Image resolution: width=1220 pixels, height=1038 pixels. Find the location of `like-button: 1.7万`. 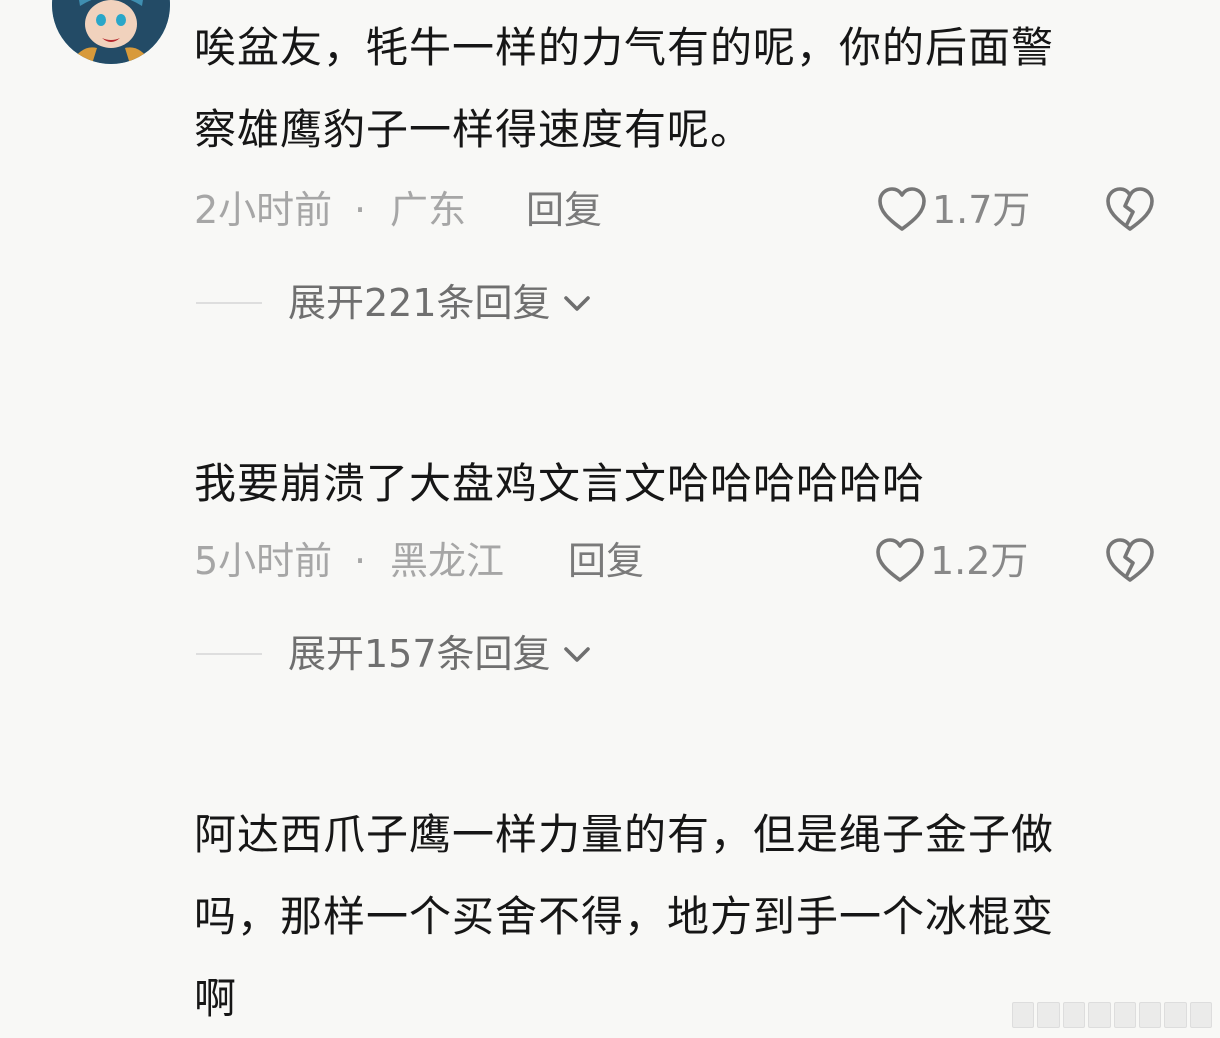

like-button: 1.7万 is located at coordinates (953, 210).